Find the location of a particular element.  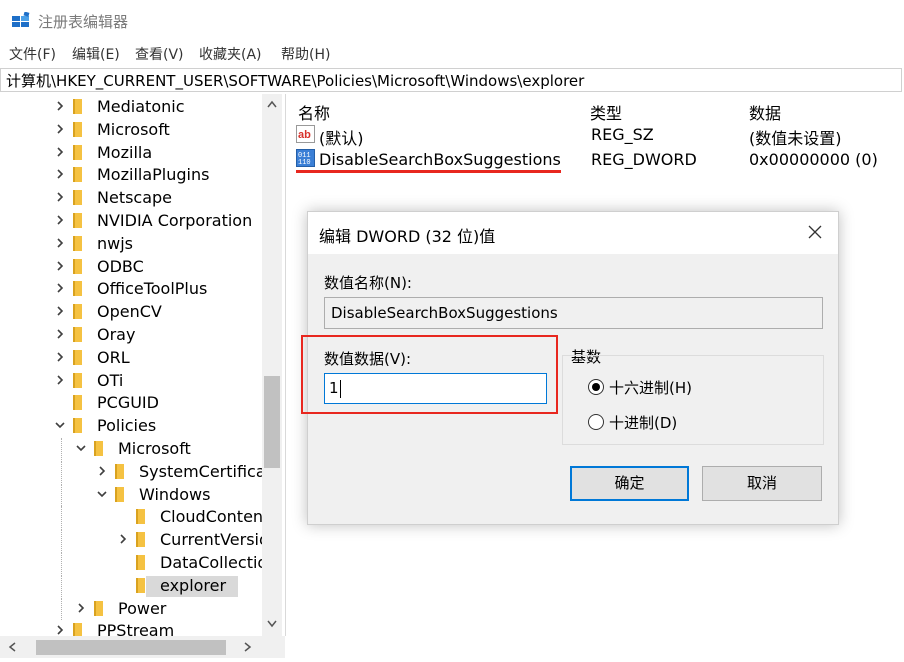

value-data: (数值未设置) is located at coordinates (795, 138).